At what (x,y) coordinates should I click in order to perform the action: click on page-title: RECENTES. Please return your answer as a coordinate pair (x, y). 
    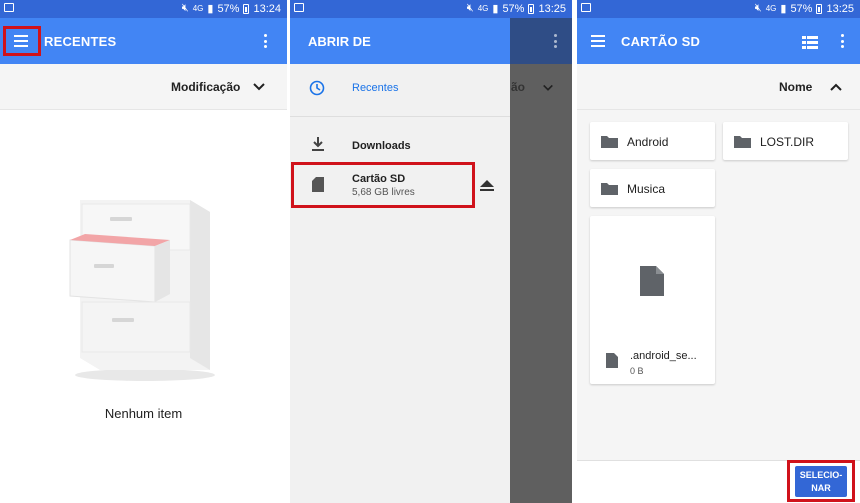
    Looking at the image, I should click on (80, 41).